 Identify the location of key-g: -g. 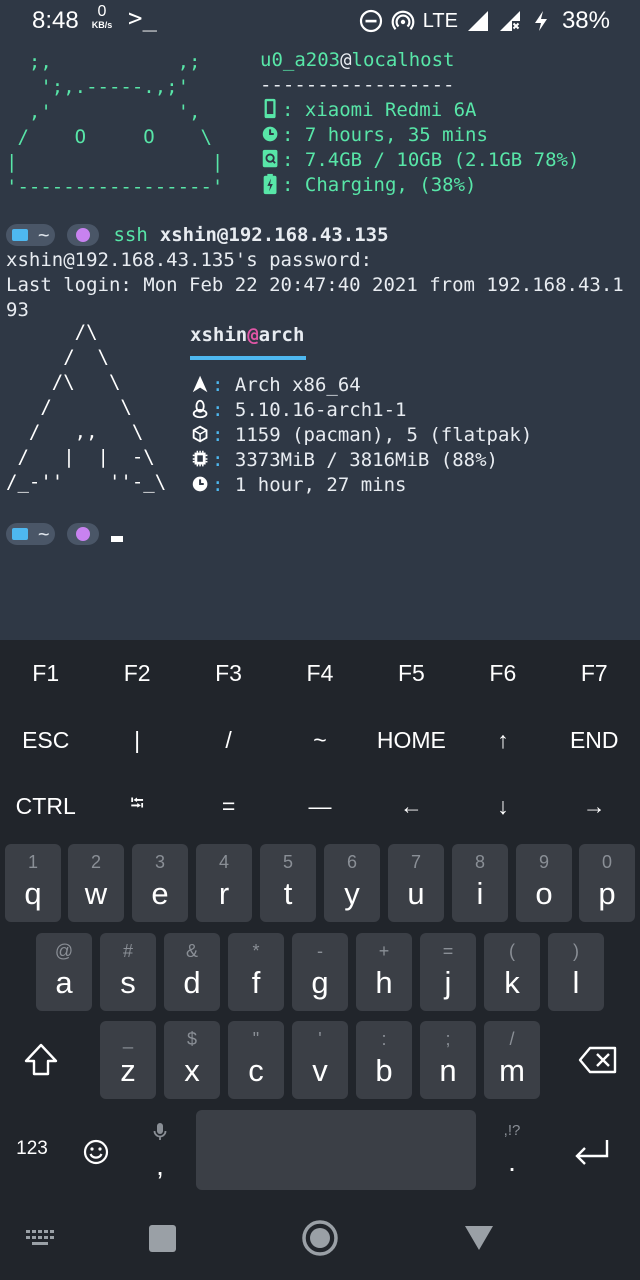
(320, 972).